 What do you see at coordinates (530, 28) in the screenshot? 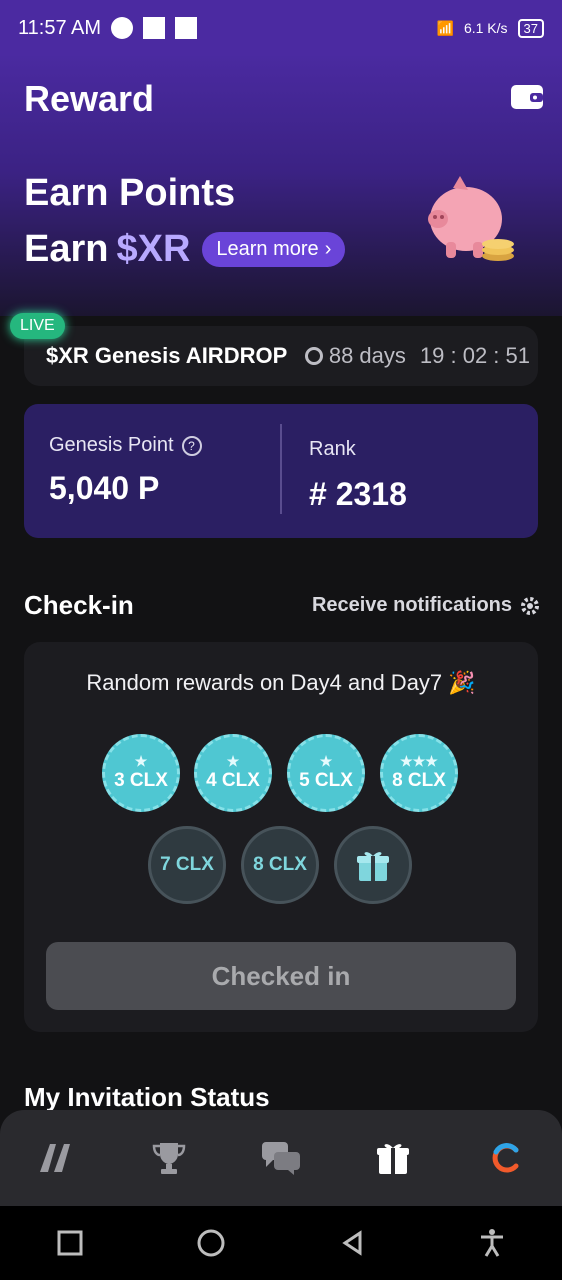
I see `battery-indicator: 37` at bounding box center [530, 28].